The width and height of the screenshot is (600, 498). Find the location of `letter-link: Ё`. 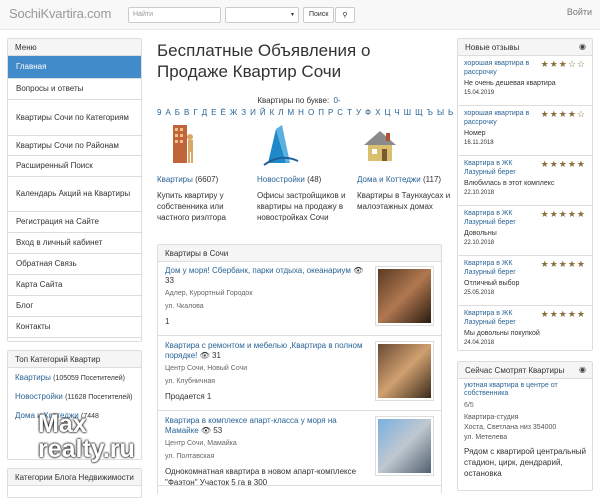

letter-link: Ё is located at coordinates (223, 112).